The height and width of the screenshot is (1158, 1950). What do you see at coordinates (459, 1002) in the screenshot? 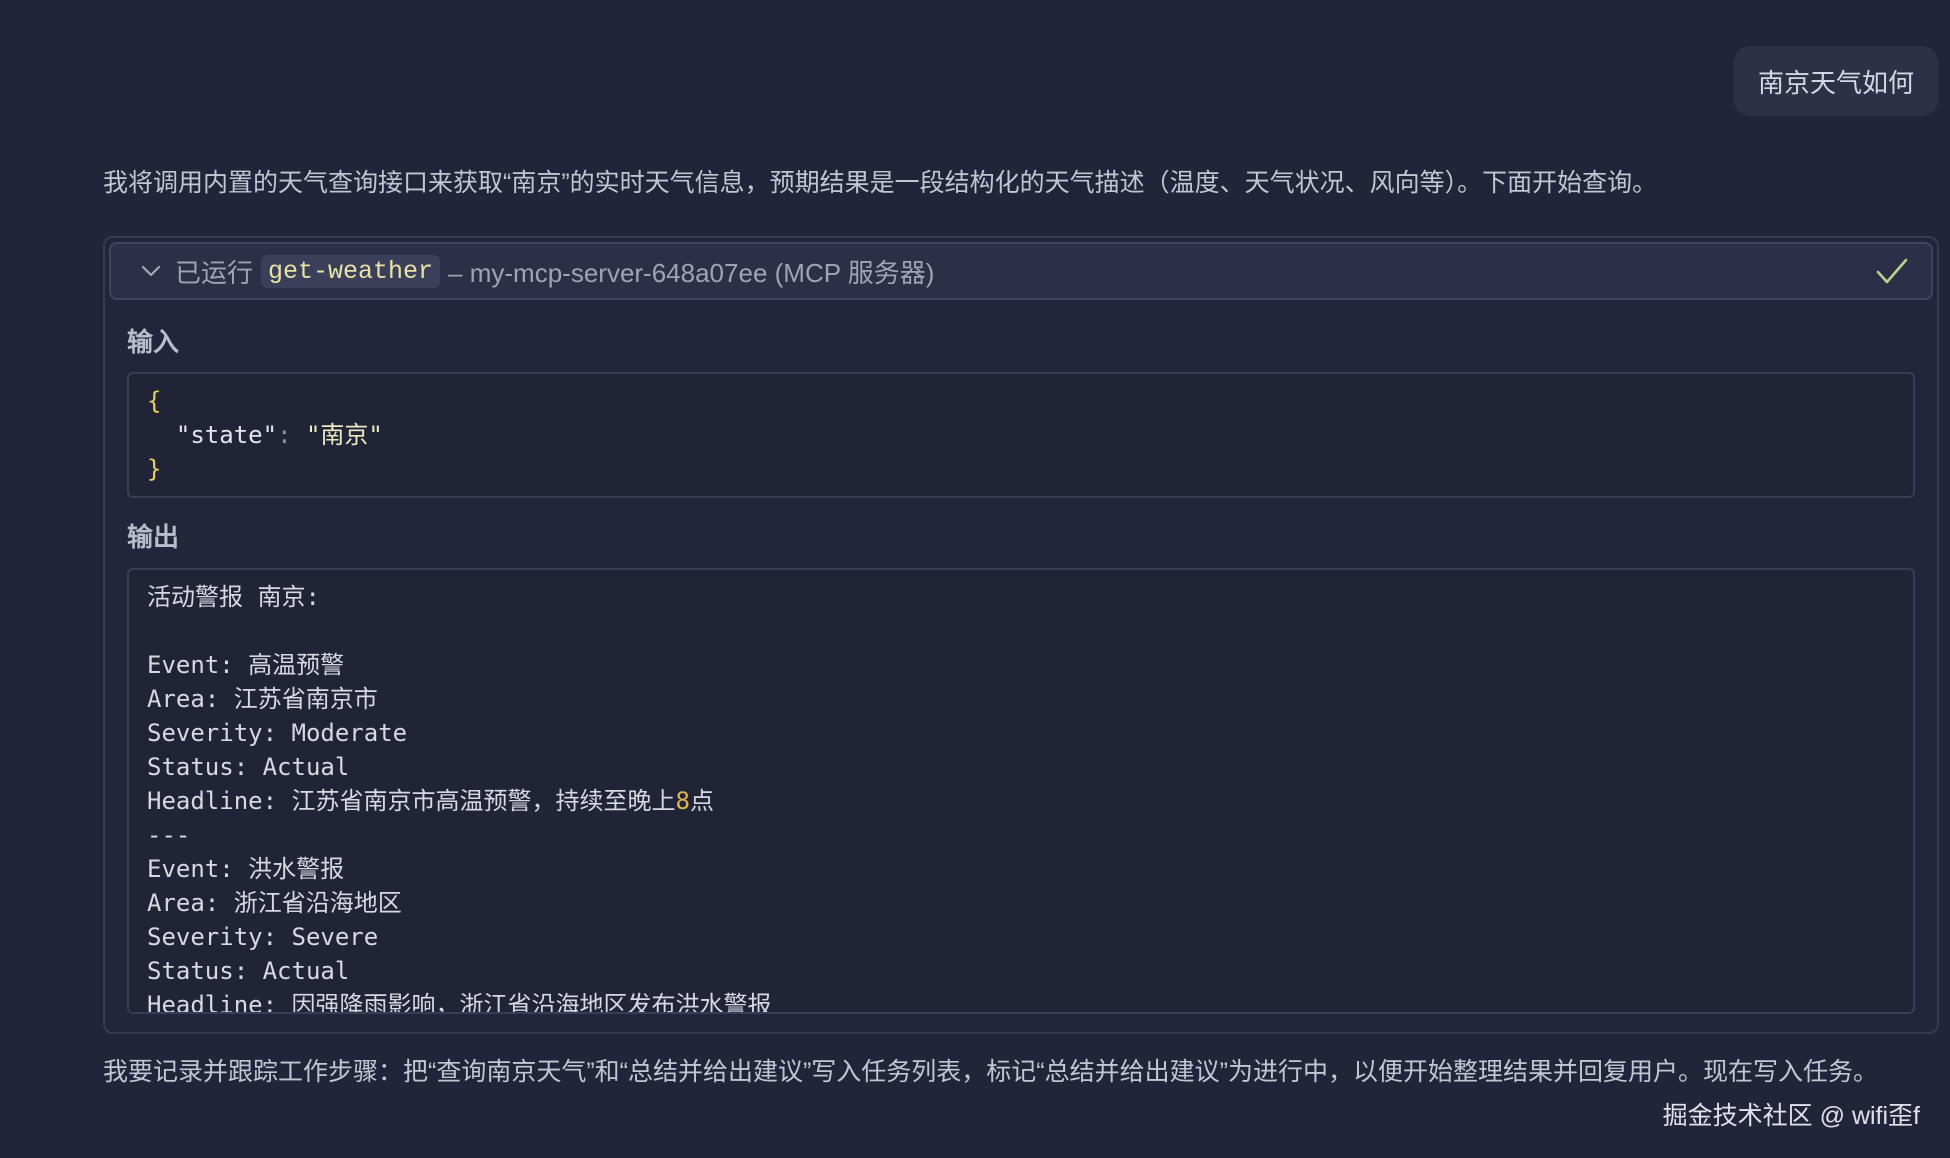
I see `output-line: Headline: 因强降雨影响，浙江省沿海地区发布洪水警报` at bounding box center [459, 1002].